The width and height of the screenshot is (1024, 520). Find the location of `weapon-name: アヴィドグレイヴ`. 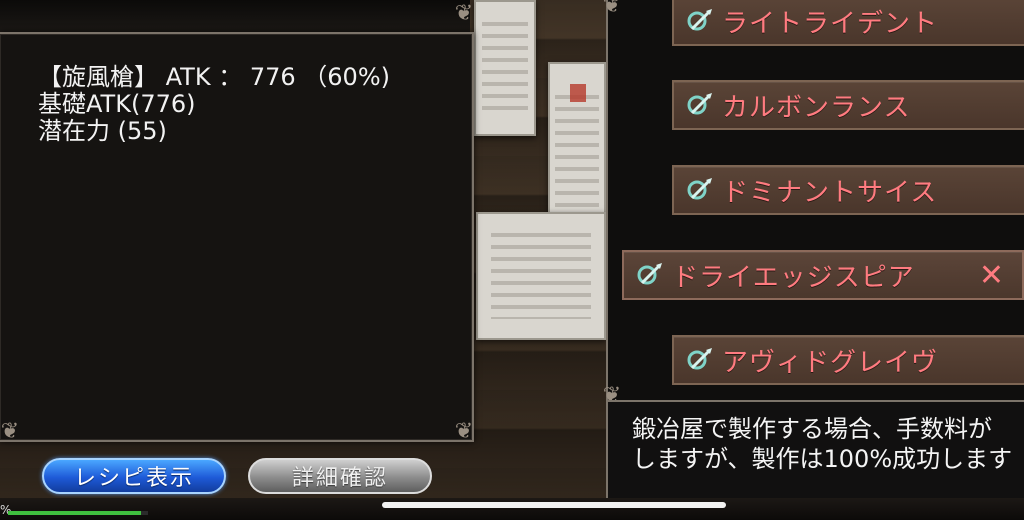

weapon-name: アヴィドグレイヴ is located at coordinates (830, 362).